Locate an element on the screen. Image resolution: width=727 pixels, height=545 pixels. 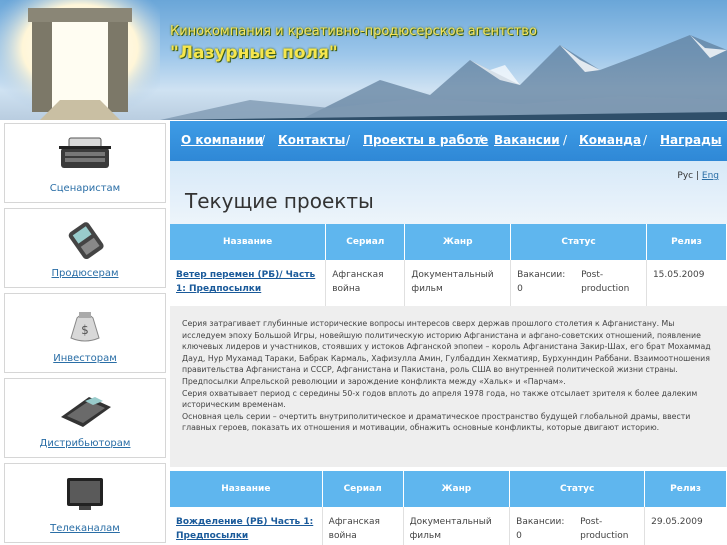
sidebar-item-label: Дистрибьюторам is located at coordinates (85, 443).